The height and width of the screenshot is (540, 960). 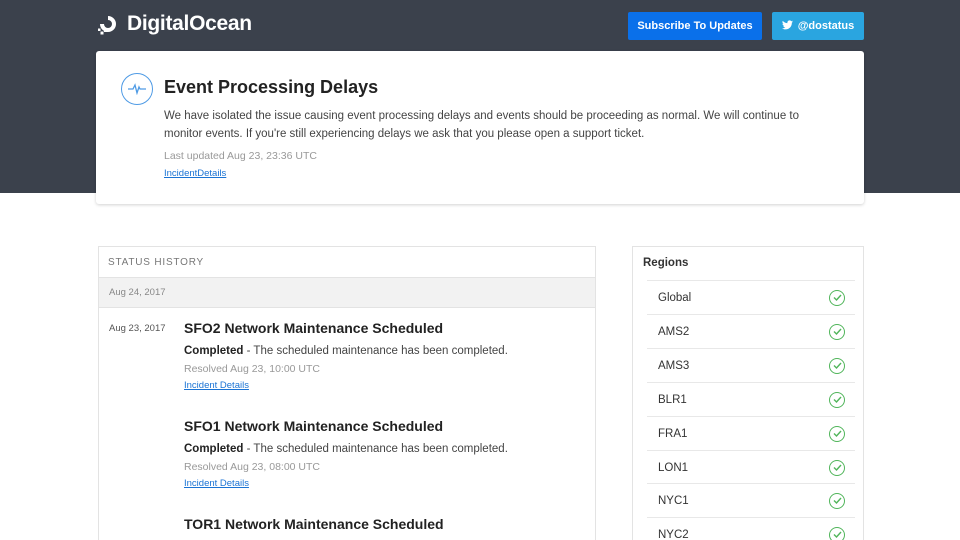 I want to click on incident-updated: Last updated Aug 23, 23:36 UTC, so click(x=240, y=156).